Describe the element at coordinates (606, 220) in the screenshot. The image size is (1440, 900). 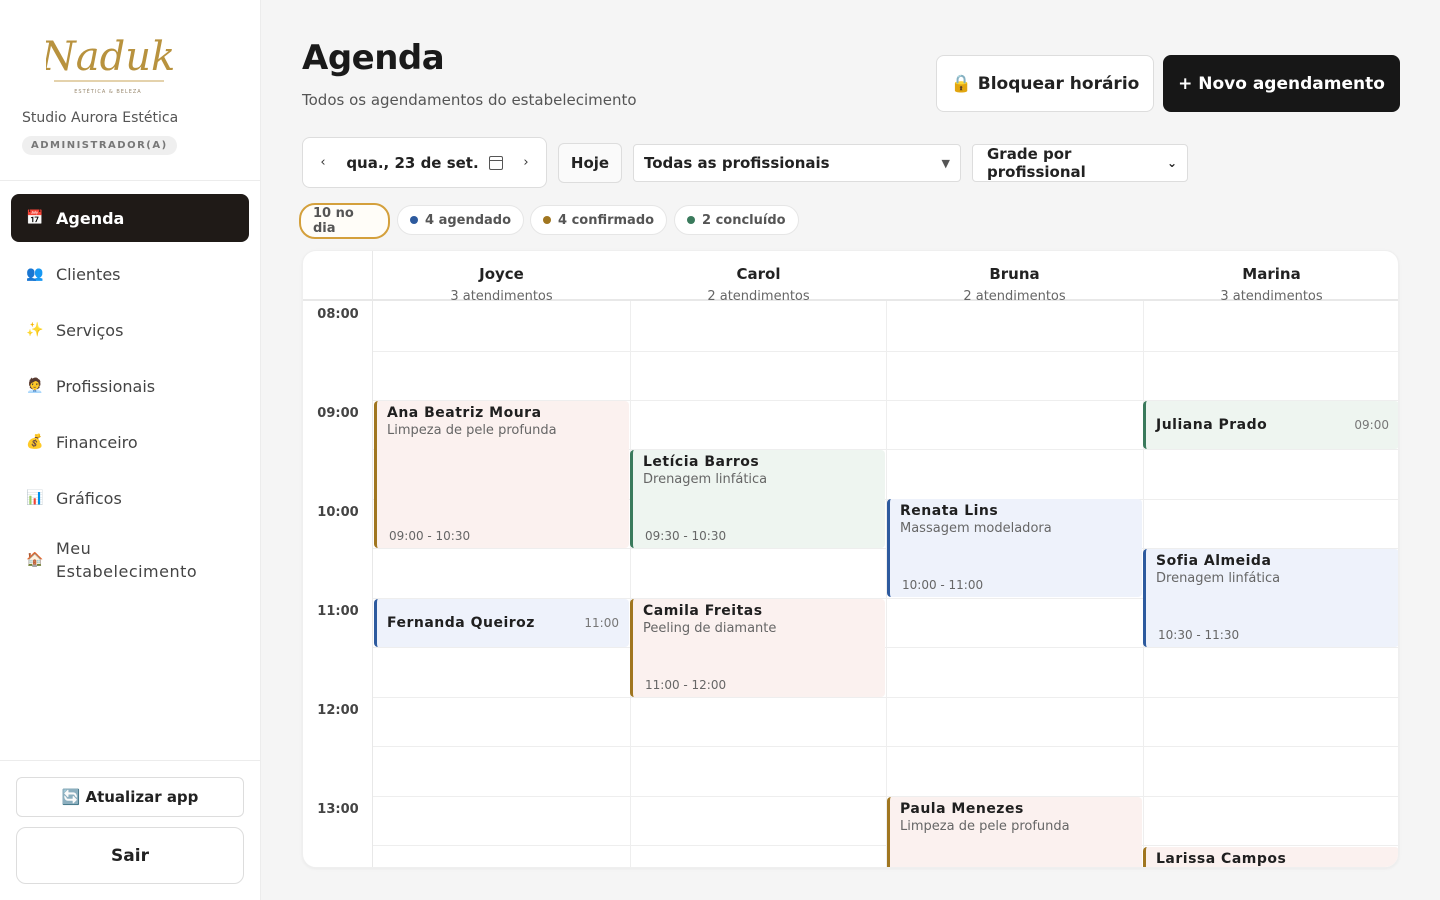
I see `chip-label: 4 confirmado` at that location.